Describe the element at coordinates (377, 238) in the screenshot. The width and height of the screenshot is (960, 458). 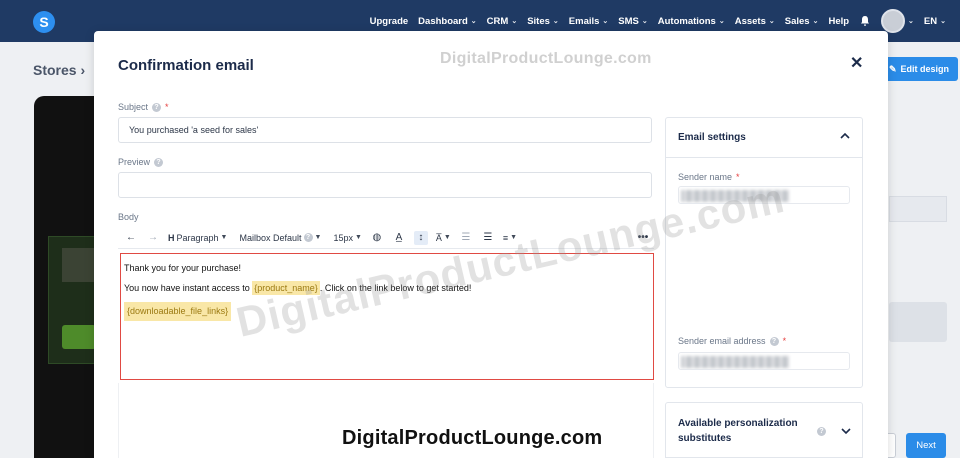
I see `palette-icon: ◍` at that location.